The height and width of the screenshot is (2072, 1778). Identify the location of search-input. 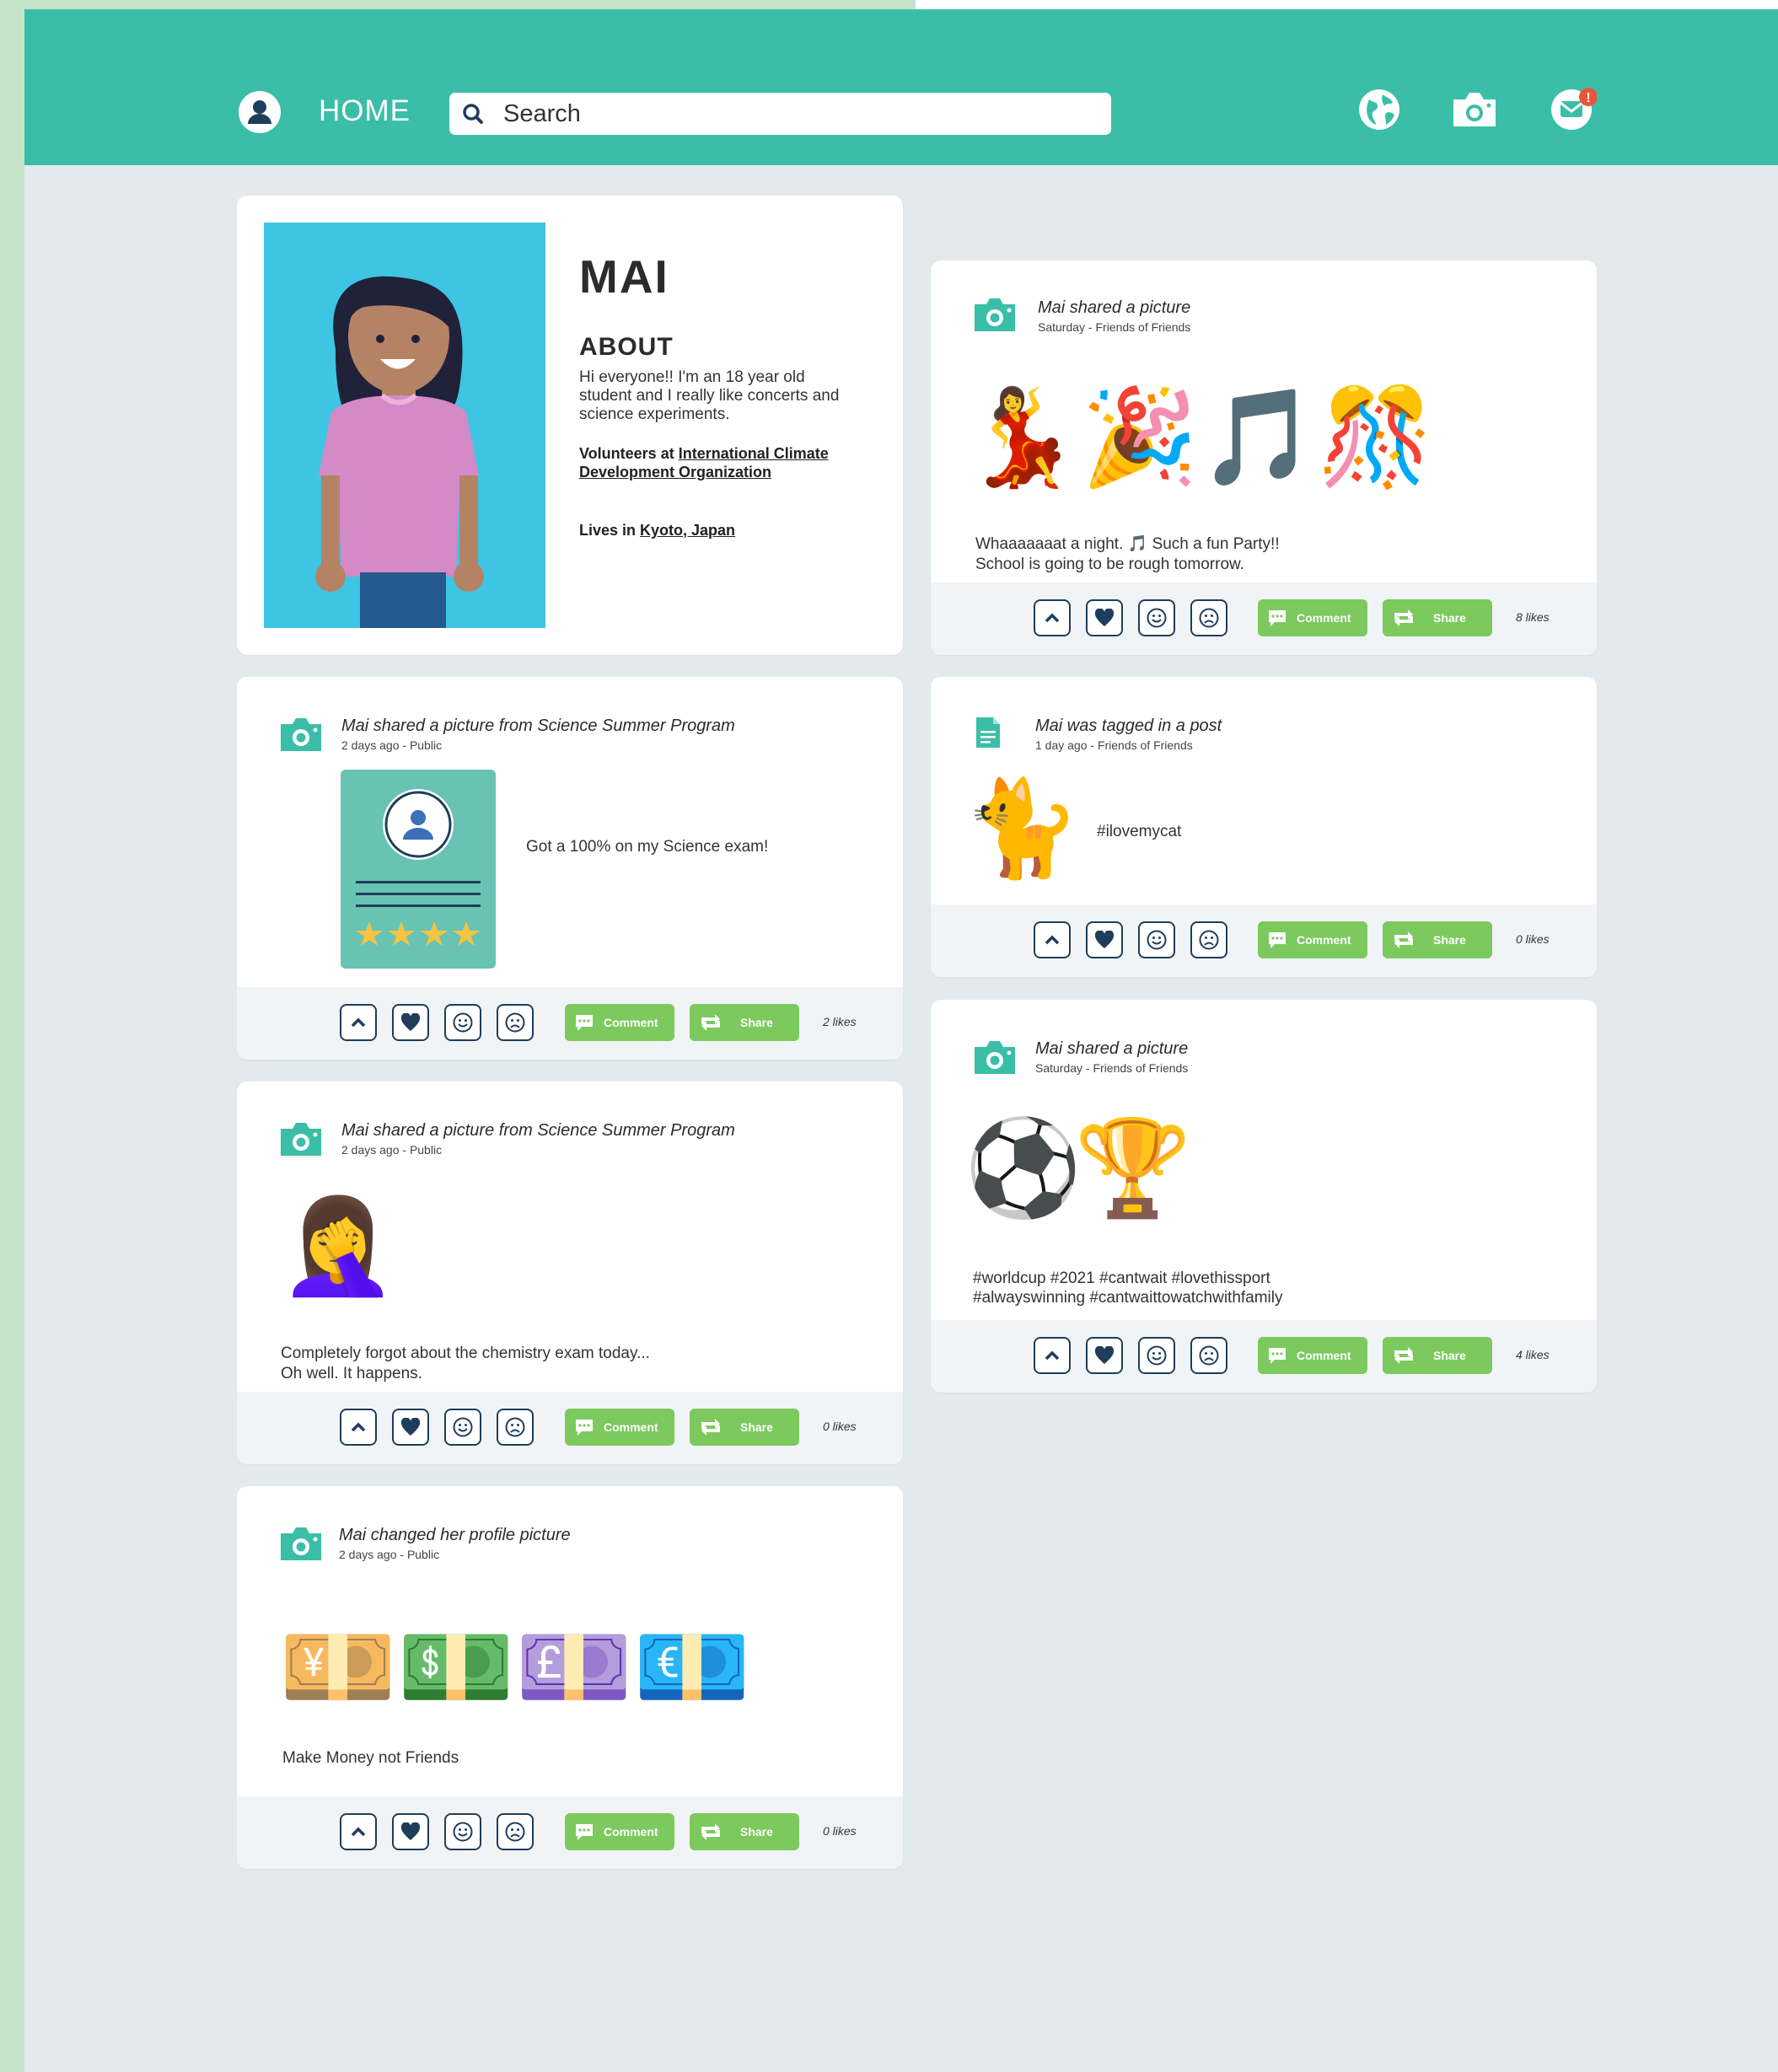
(798, 114).